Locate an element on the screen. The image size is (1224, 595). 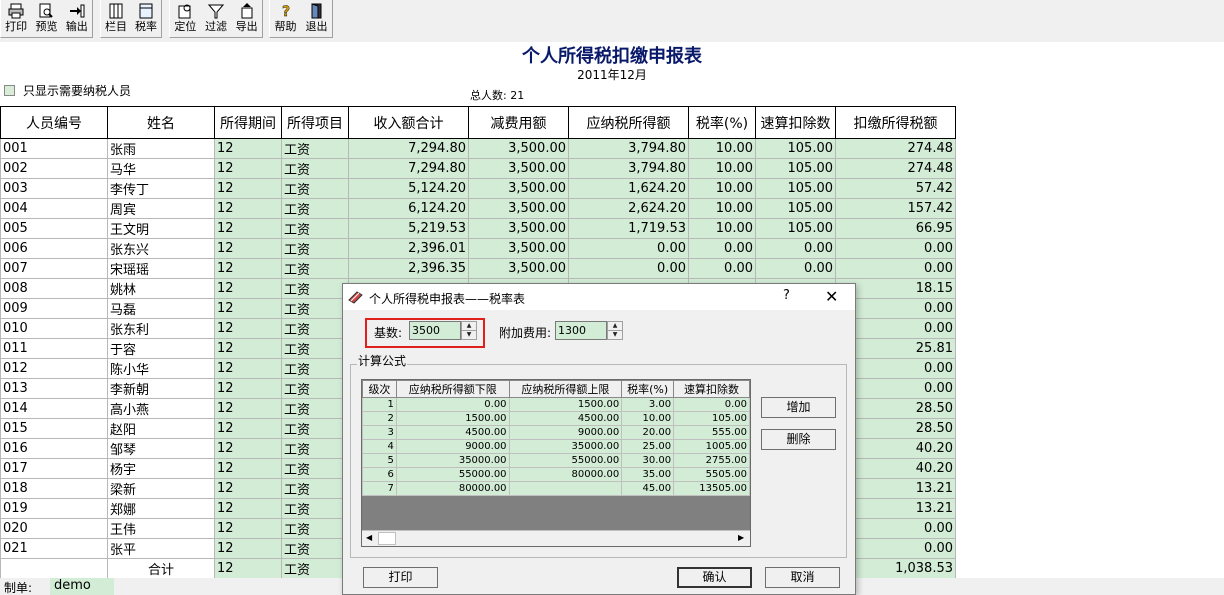
grid-header-cell: 应纳税所得额 is located at coordinates (628, 122).